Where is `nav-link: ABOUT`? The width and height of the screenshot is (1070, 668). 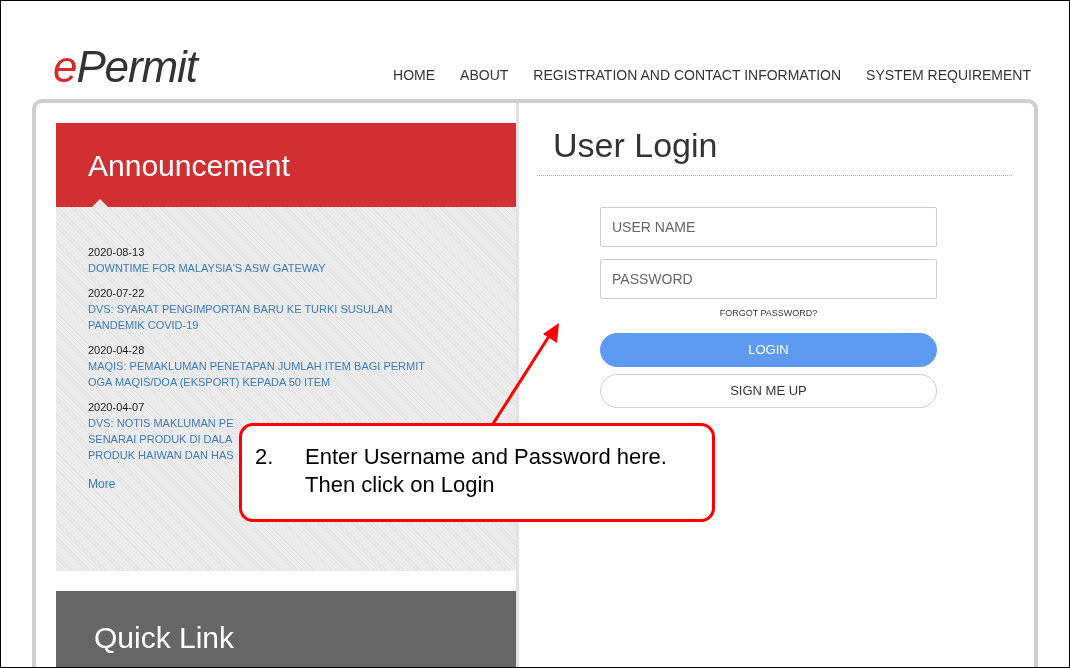 nav-link: ABOUT is located at coordinates (484, 75).